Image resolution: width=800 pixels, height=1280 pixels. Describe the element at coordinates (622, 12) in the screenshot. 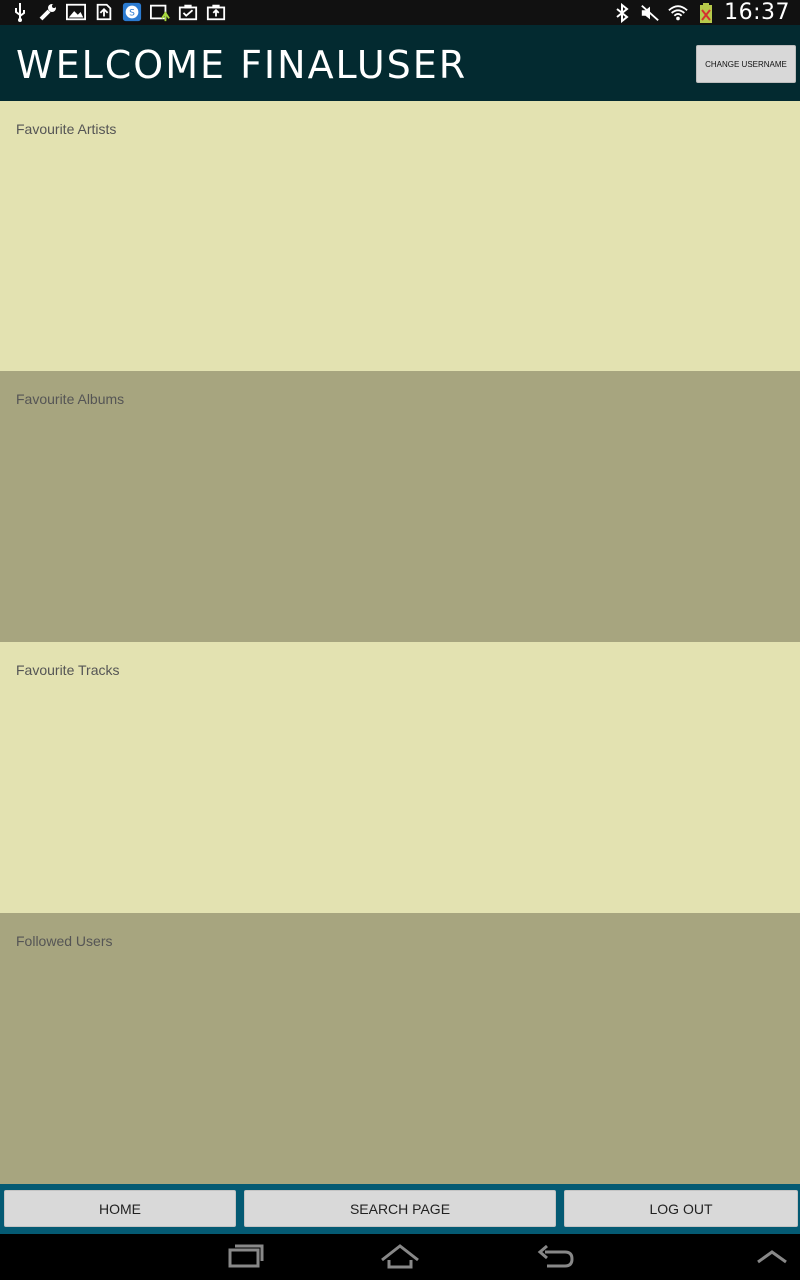

I see `bluetooth-icon` at that location.